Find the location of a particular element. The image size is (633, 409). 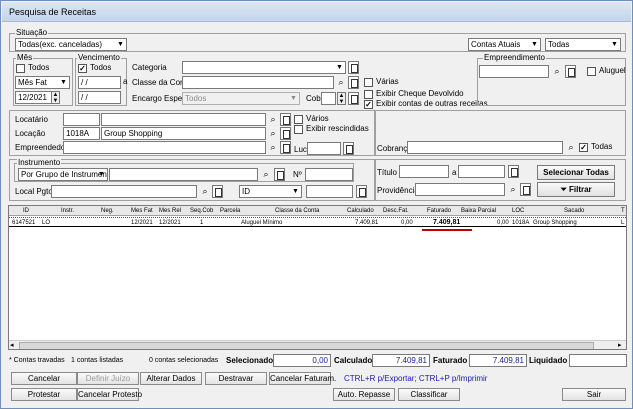

col-classe: Classe da Conta is located at coordinates (297, 211).